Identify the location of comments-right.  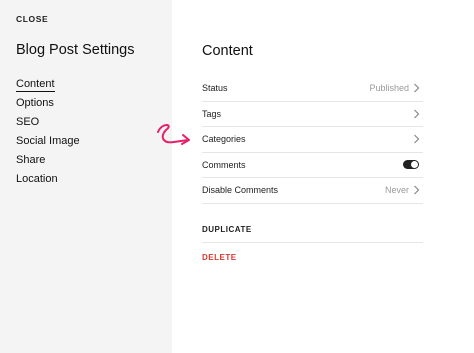
(411, 165).